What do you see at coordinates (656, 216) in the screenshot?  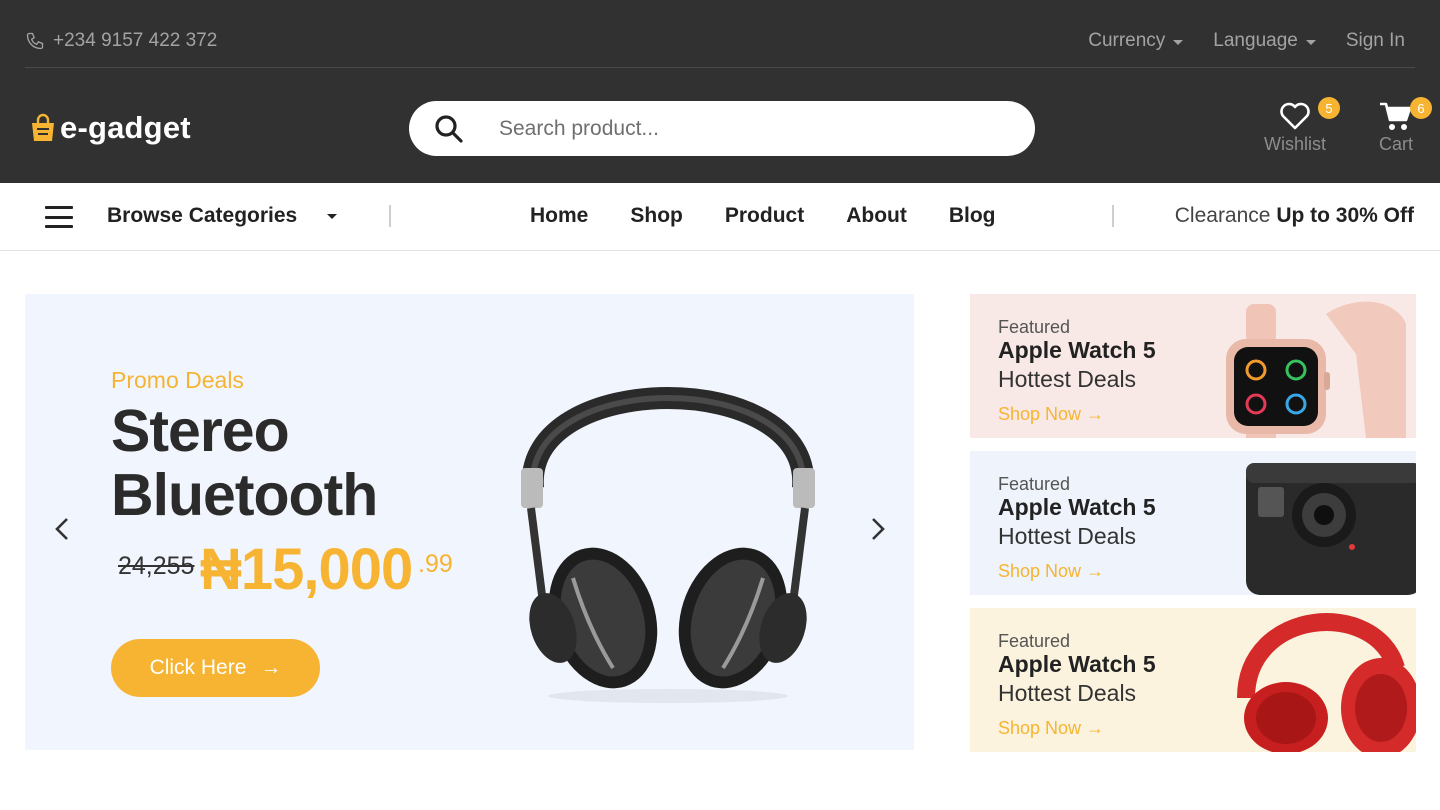 I see `nav-link-shop: Shop` at bounding box center [656, 216].